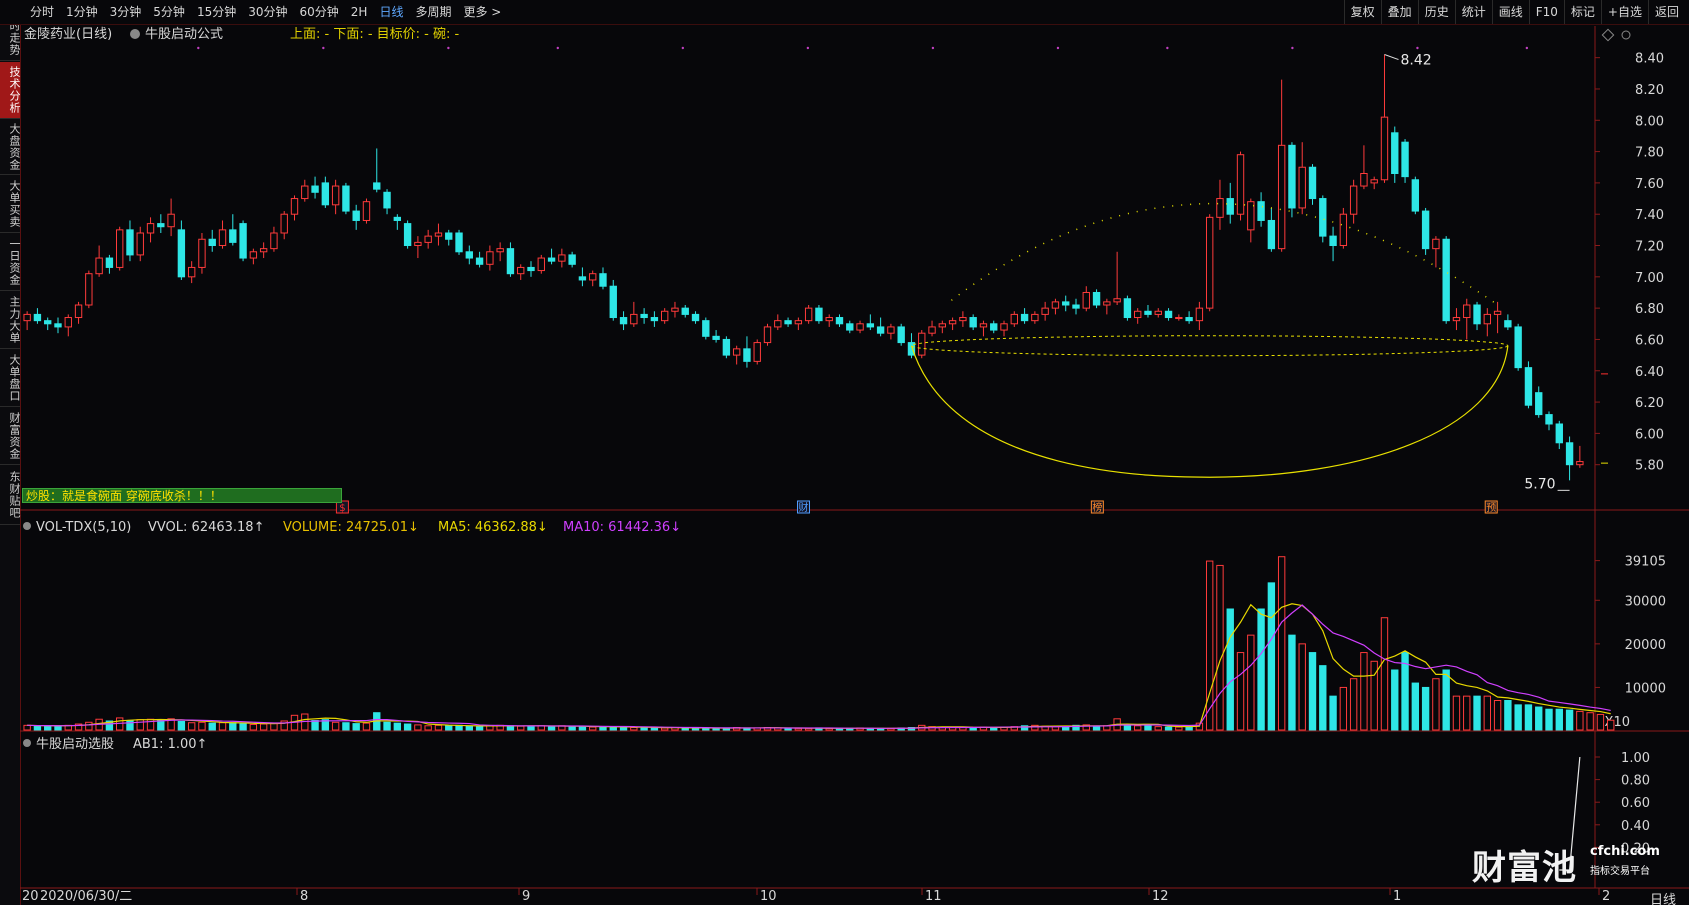 This screenshot has width=1689, height=905. I want to click on indicator-title: 牛股启动选股, so click(75, 744).